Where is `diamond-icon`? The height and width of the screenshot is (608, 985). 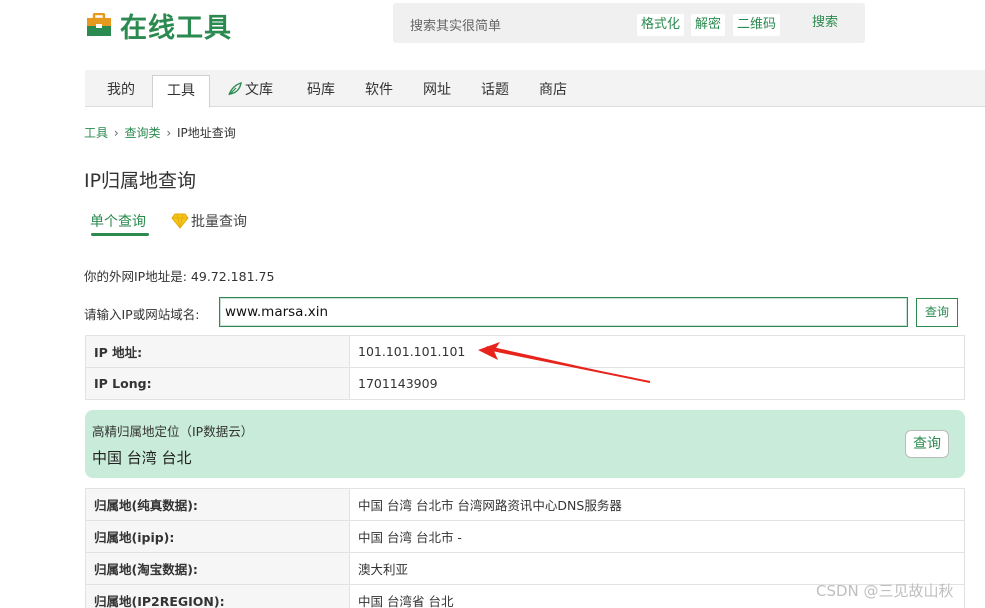
diamond-icon is located at coordinates (180, 221).